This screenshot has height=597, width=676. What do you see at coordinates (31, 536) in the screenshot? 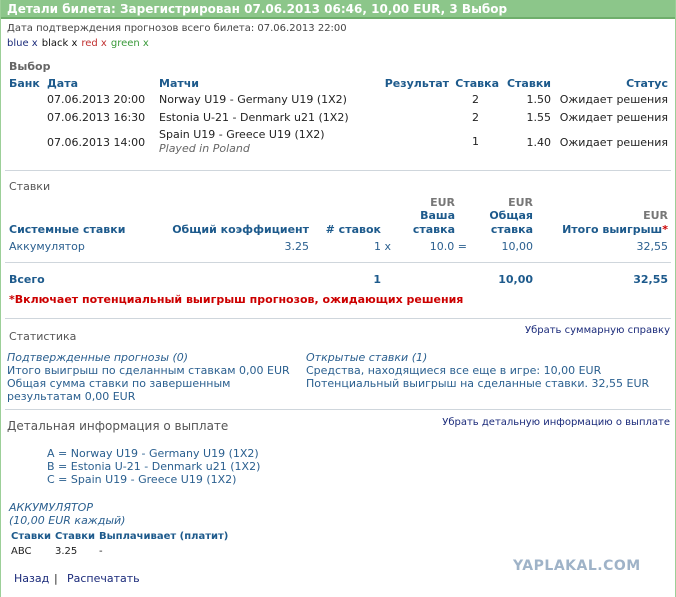
I see `payout-col-1: Ставки` at bounding box center [31, 536].